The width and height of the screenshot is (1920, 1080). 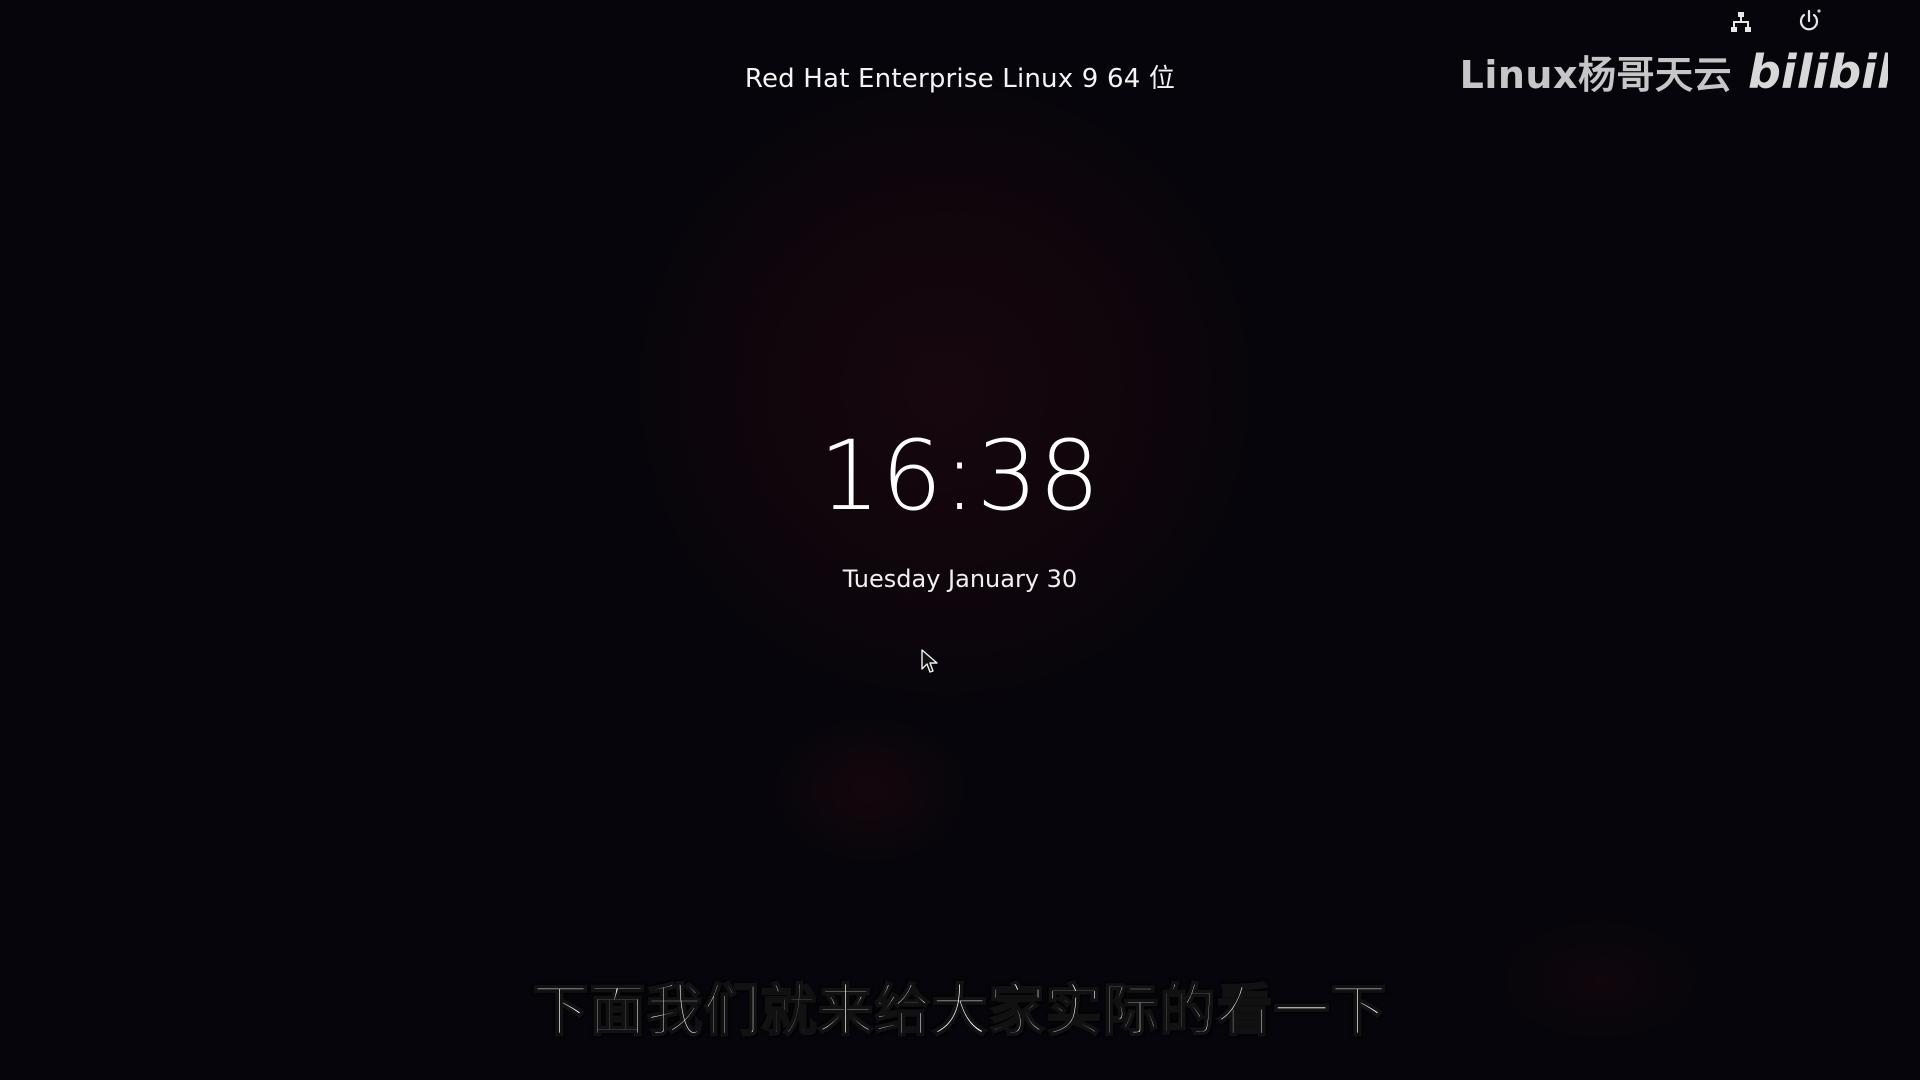 What do you see at coordinates (960, 579) in the screenshot?
I see `clock-date: Tuesday January 30` at bounding box center [960, 579].